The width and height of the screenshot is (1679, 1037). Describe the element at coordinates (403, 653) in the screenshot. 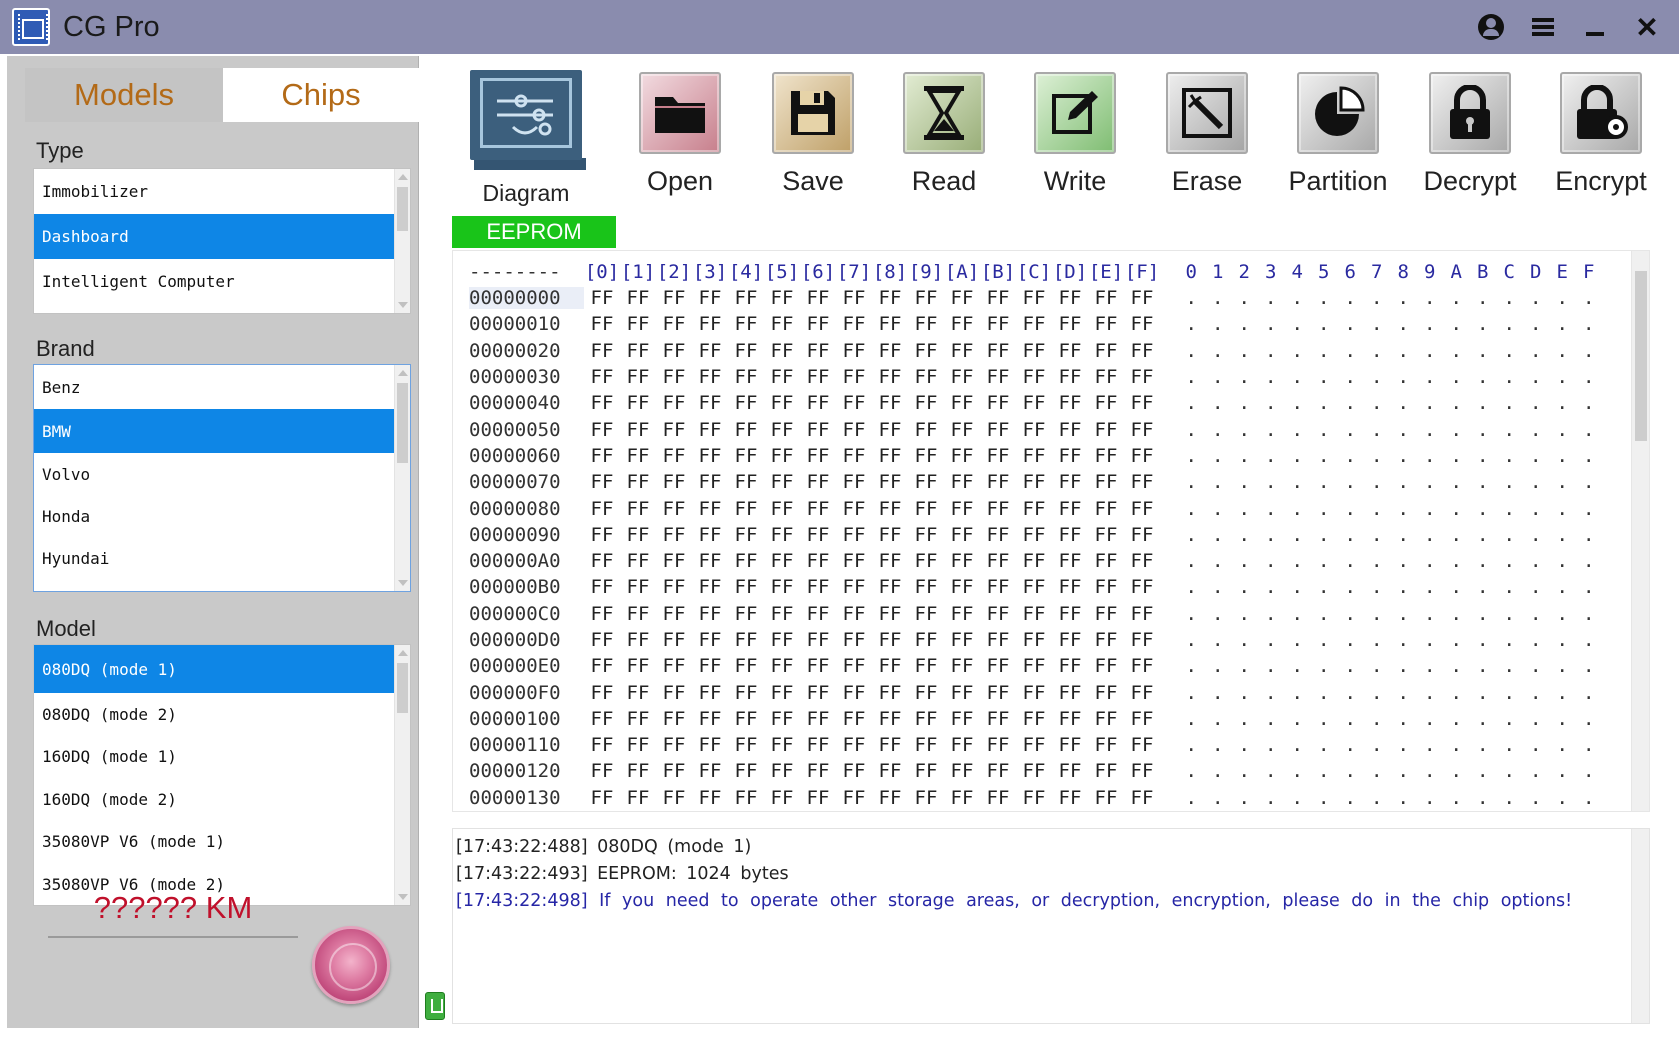

I see `scroll-up-icon` at that location.